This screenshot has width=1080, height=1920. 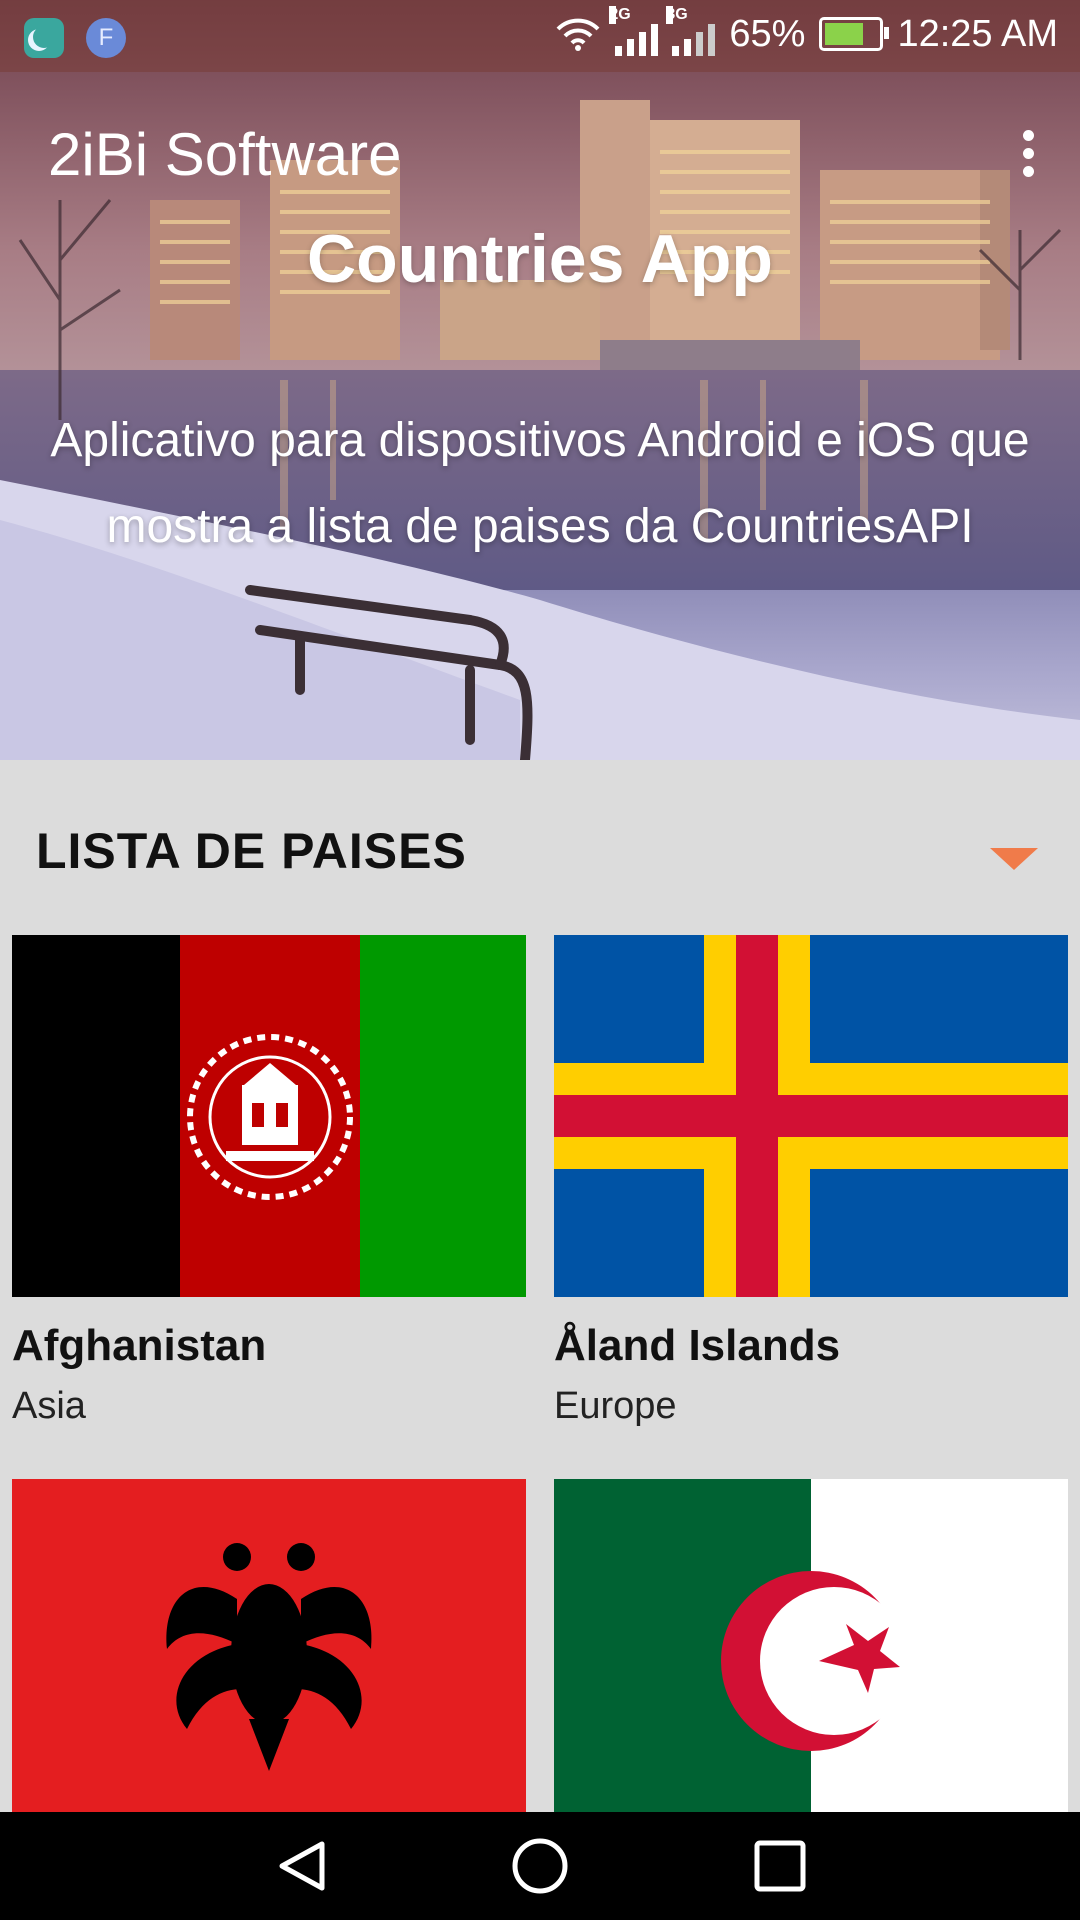 What do you see at coordinates (139, 1345) in the screenshot?
I see `country-name: Afghanistan` at bounding box center [139, 1345].